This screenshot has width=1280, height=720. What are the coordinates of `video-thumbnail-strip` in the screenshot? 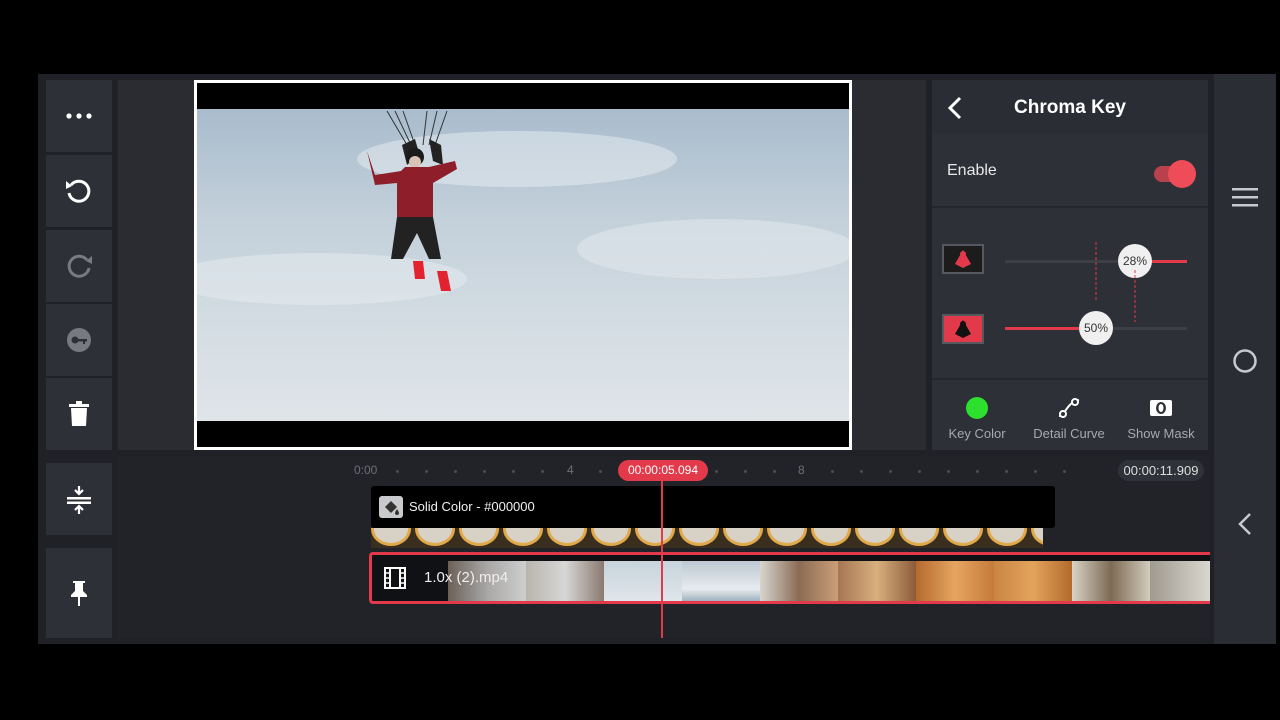 It's located at (707, 538).